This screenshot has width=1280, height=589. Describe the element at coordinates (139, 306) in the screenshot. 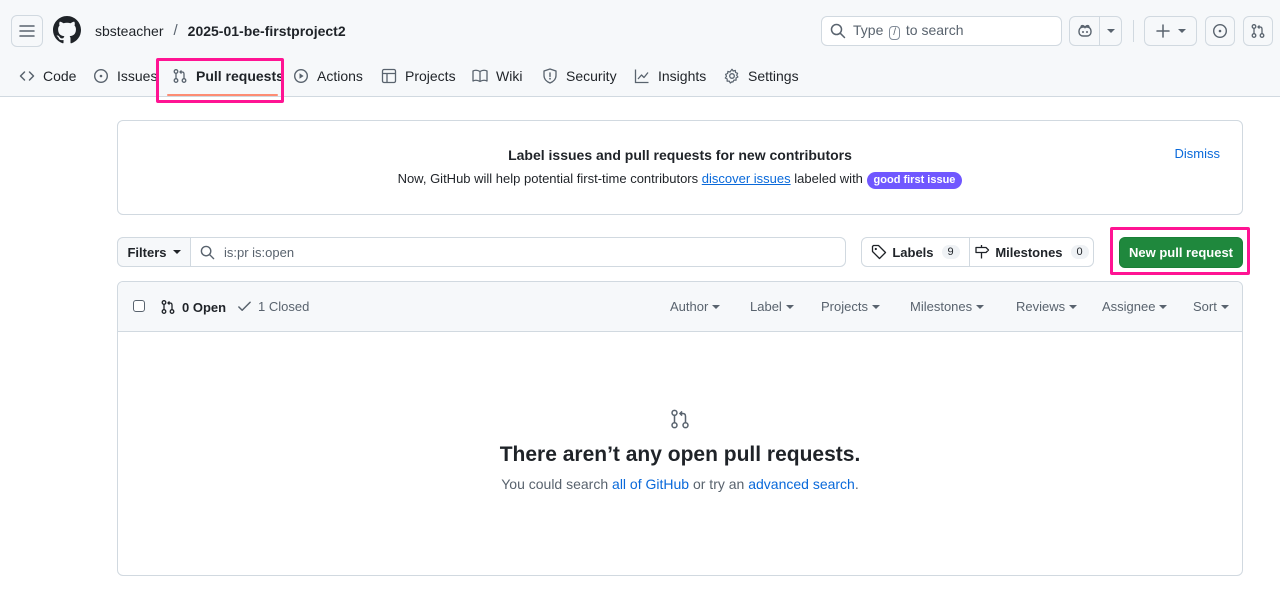

I see `select-all-checkbox` at that location.